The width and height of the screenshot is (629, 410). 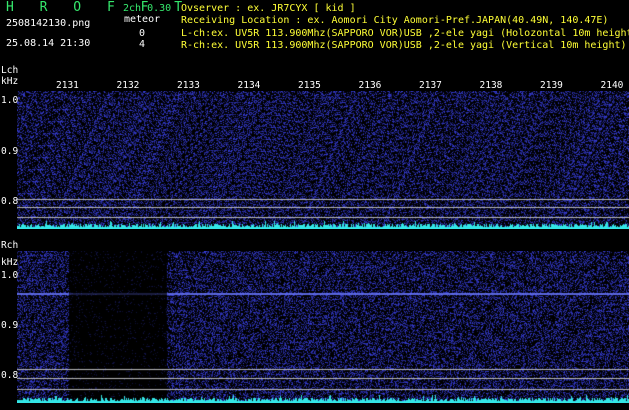 I want to click on rch-meteor-count: 4, so click(x=142, y=44).